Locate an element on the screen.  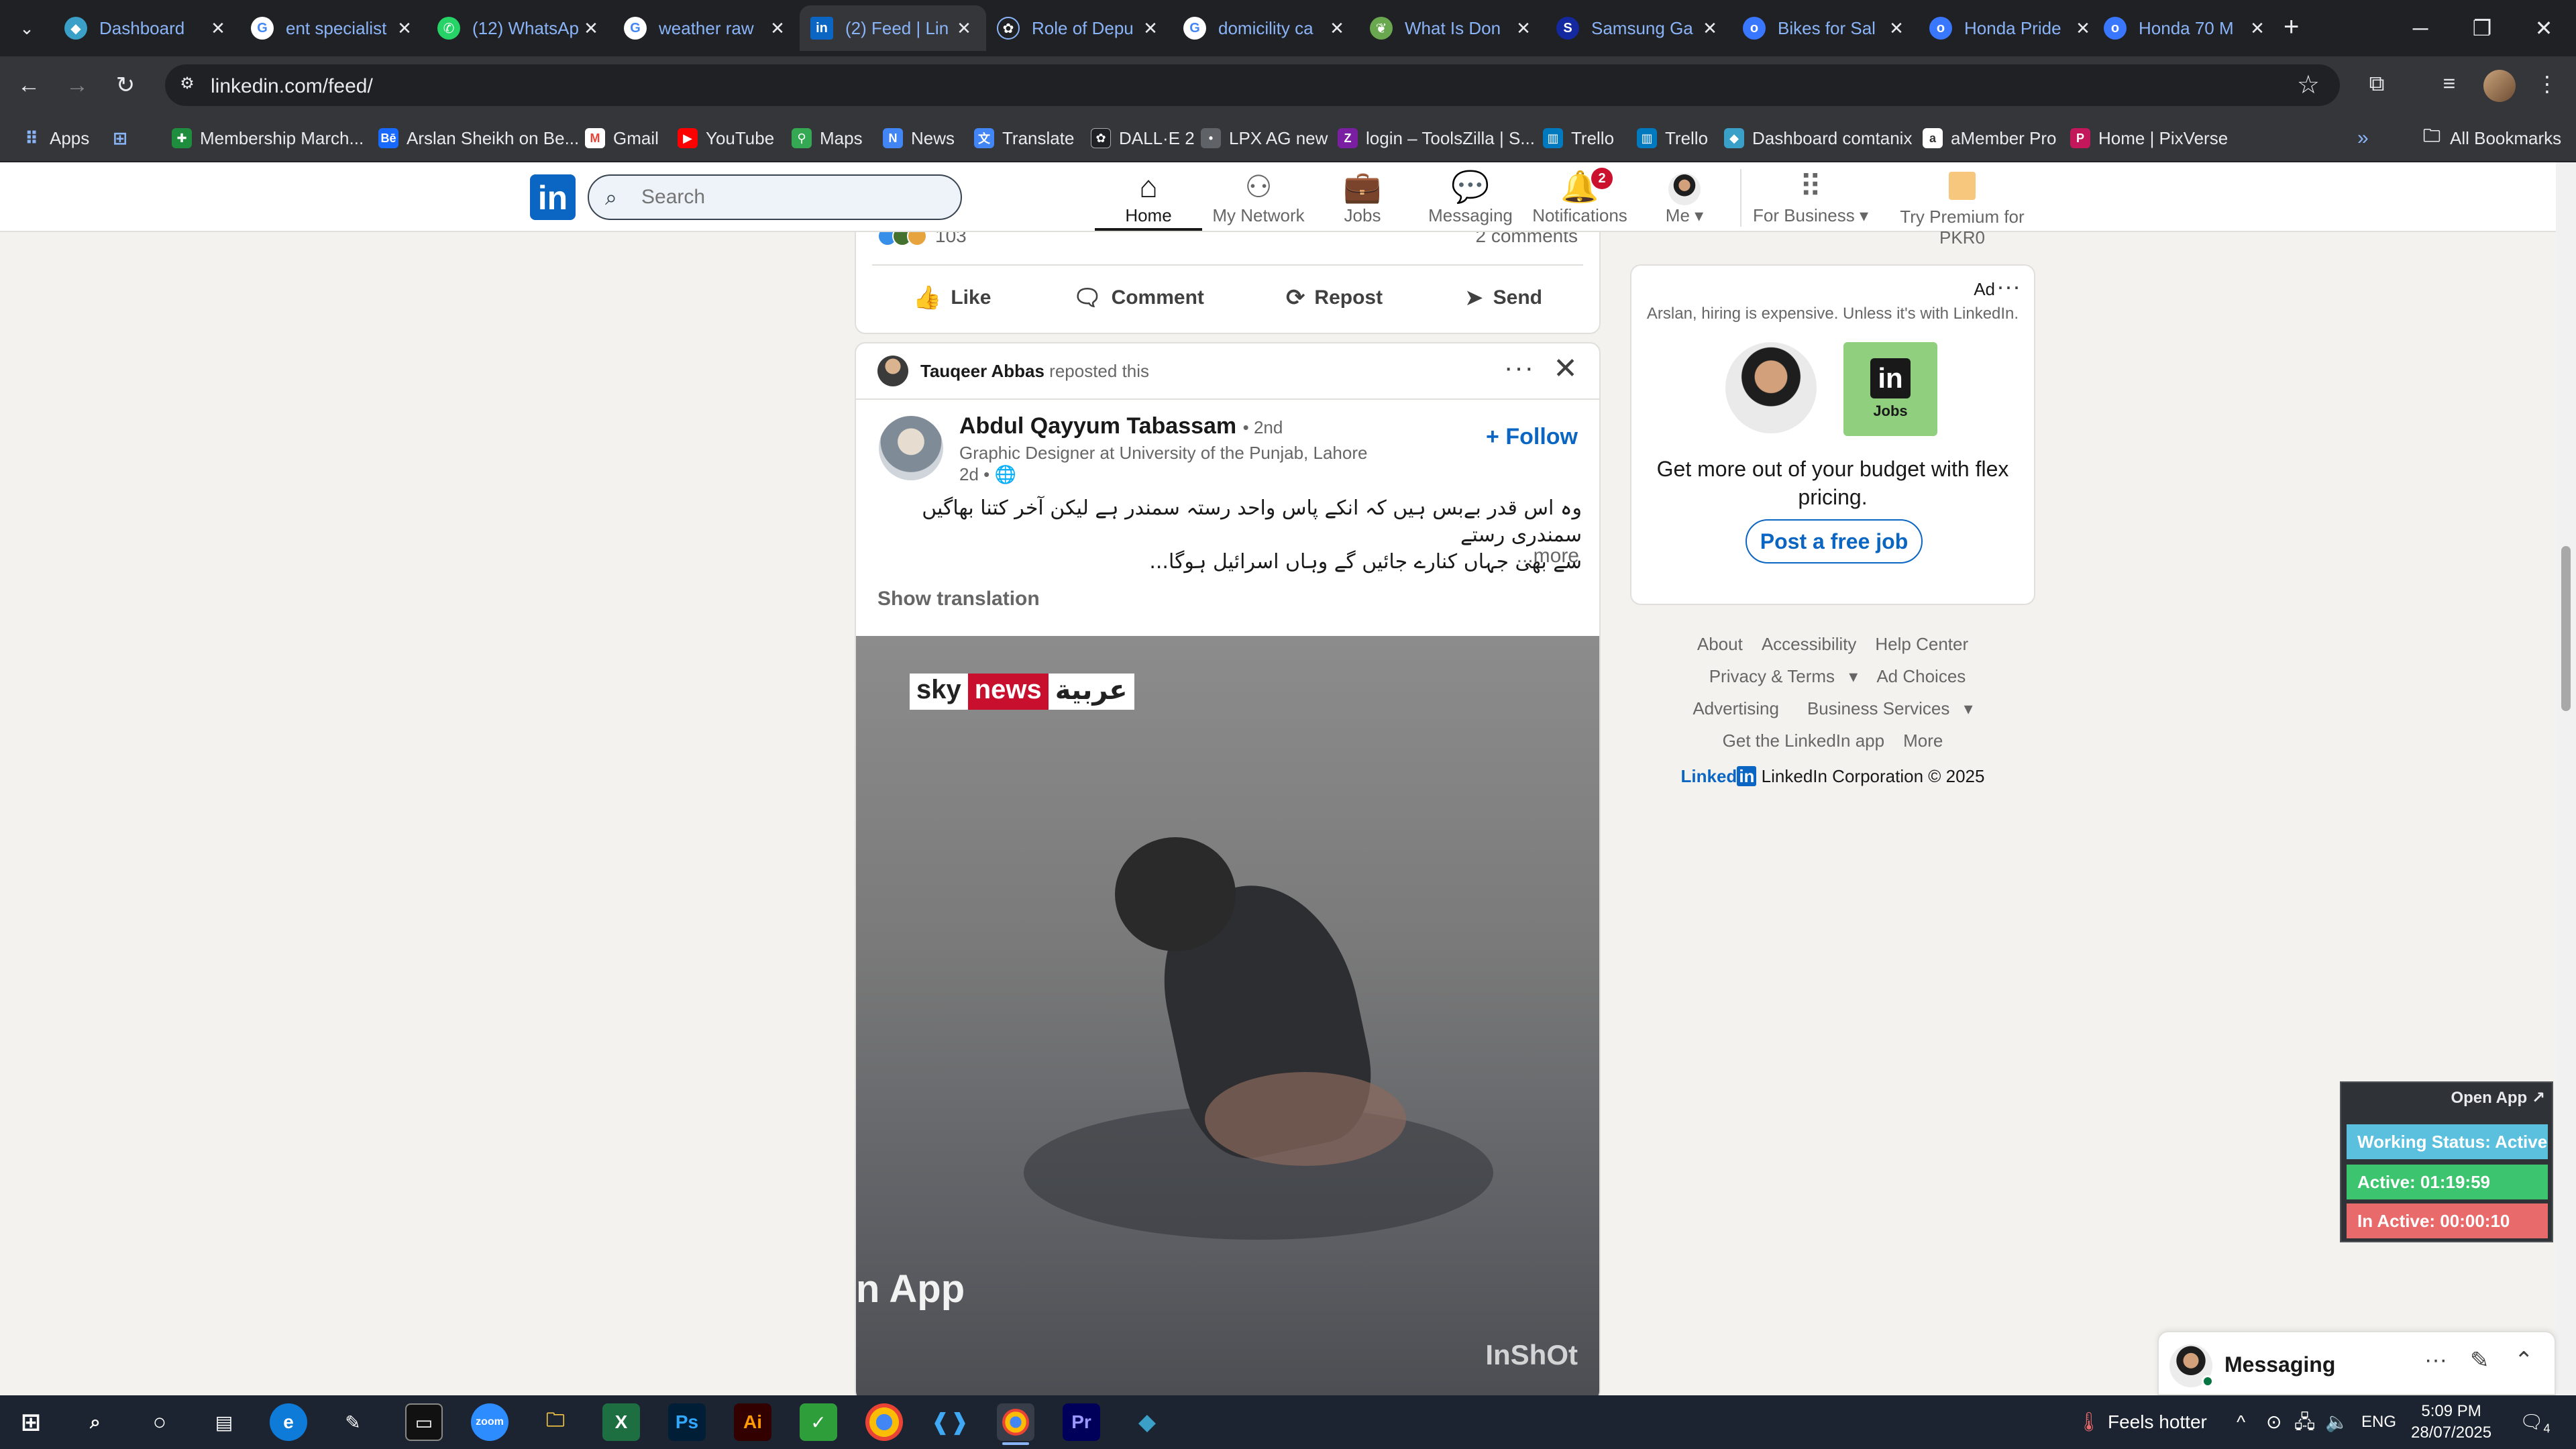
edge-icon: e is located at coordinates (288, 1422).